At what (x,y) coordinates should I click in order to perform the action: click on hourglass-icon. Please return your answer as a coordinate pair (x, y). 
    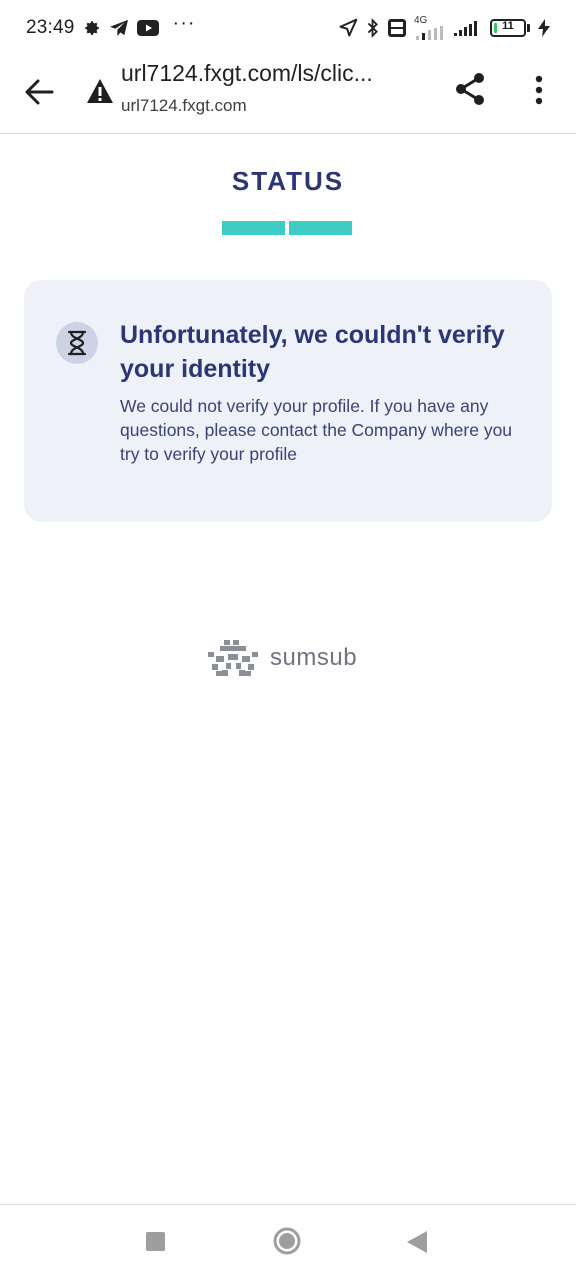
    Looking at the image, I should click on (77, 343).